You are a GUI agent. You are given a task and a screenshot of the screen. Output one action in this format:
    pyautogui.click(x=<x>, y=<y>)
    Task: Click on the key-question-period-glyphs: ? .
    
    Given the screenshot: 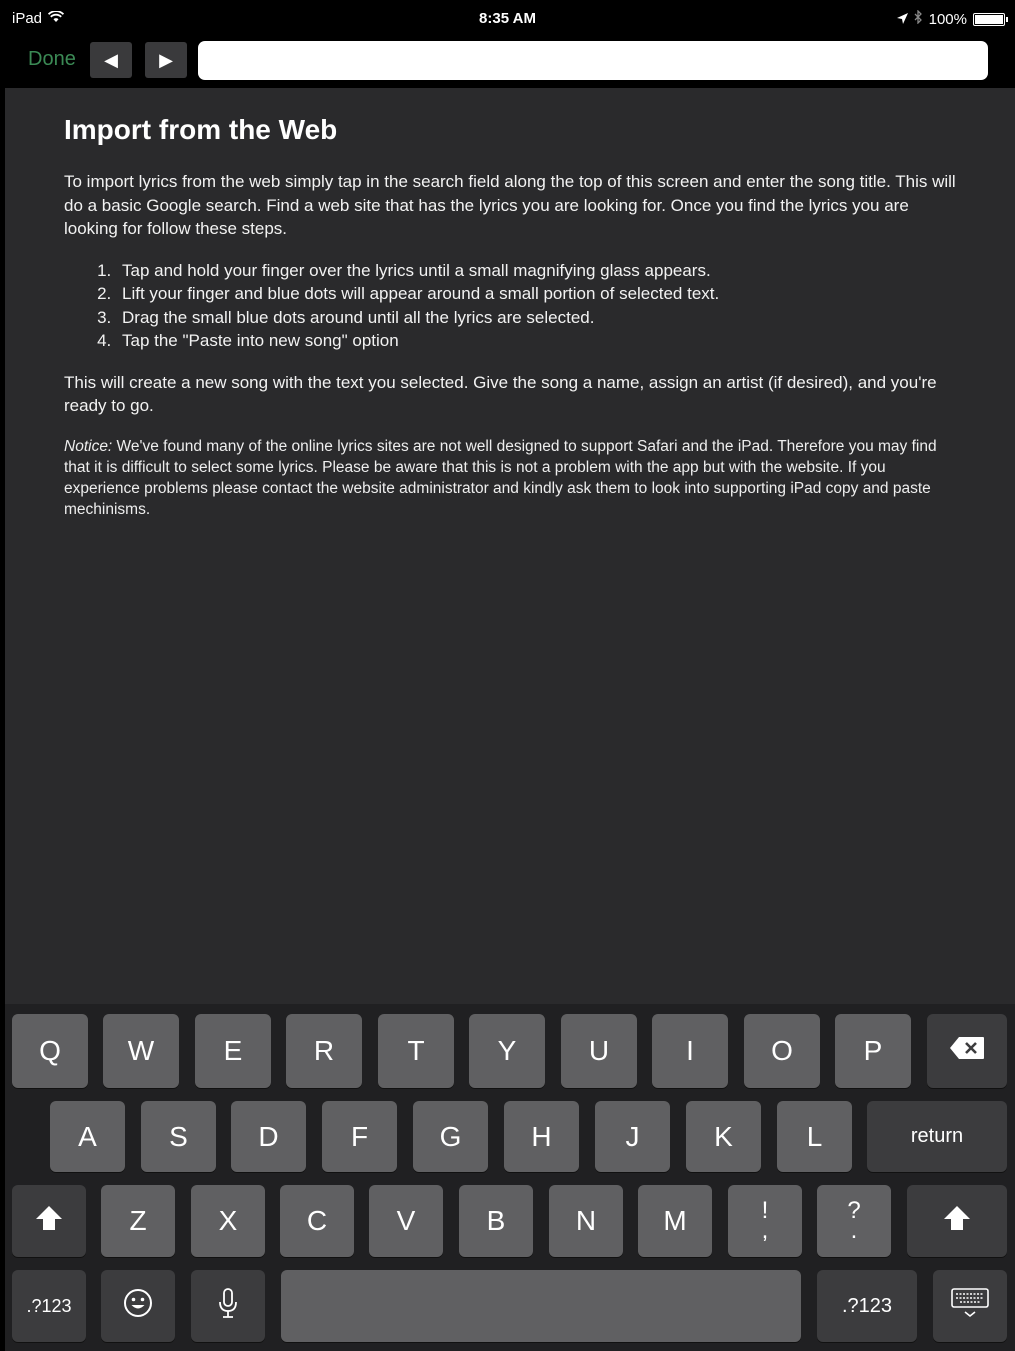 What is the action you would take?
    pyautogui.click(x=853, y=1221)
    